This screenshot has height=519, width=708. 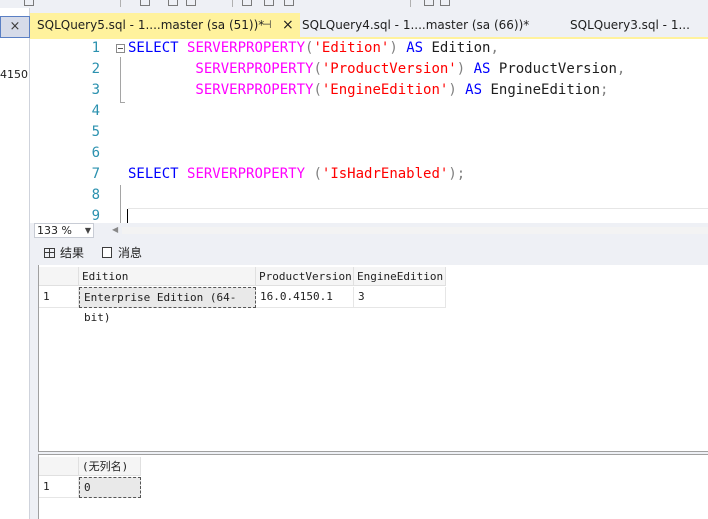 What do you see at coordinates (127, 216) in the screenshot?
I see `text-caret` at bounding box center [127, 216].